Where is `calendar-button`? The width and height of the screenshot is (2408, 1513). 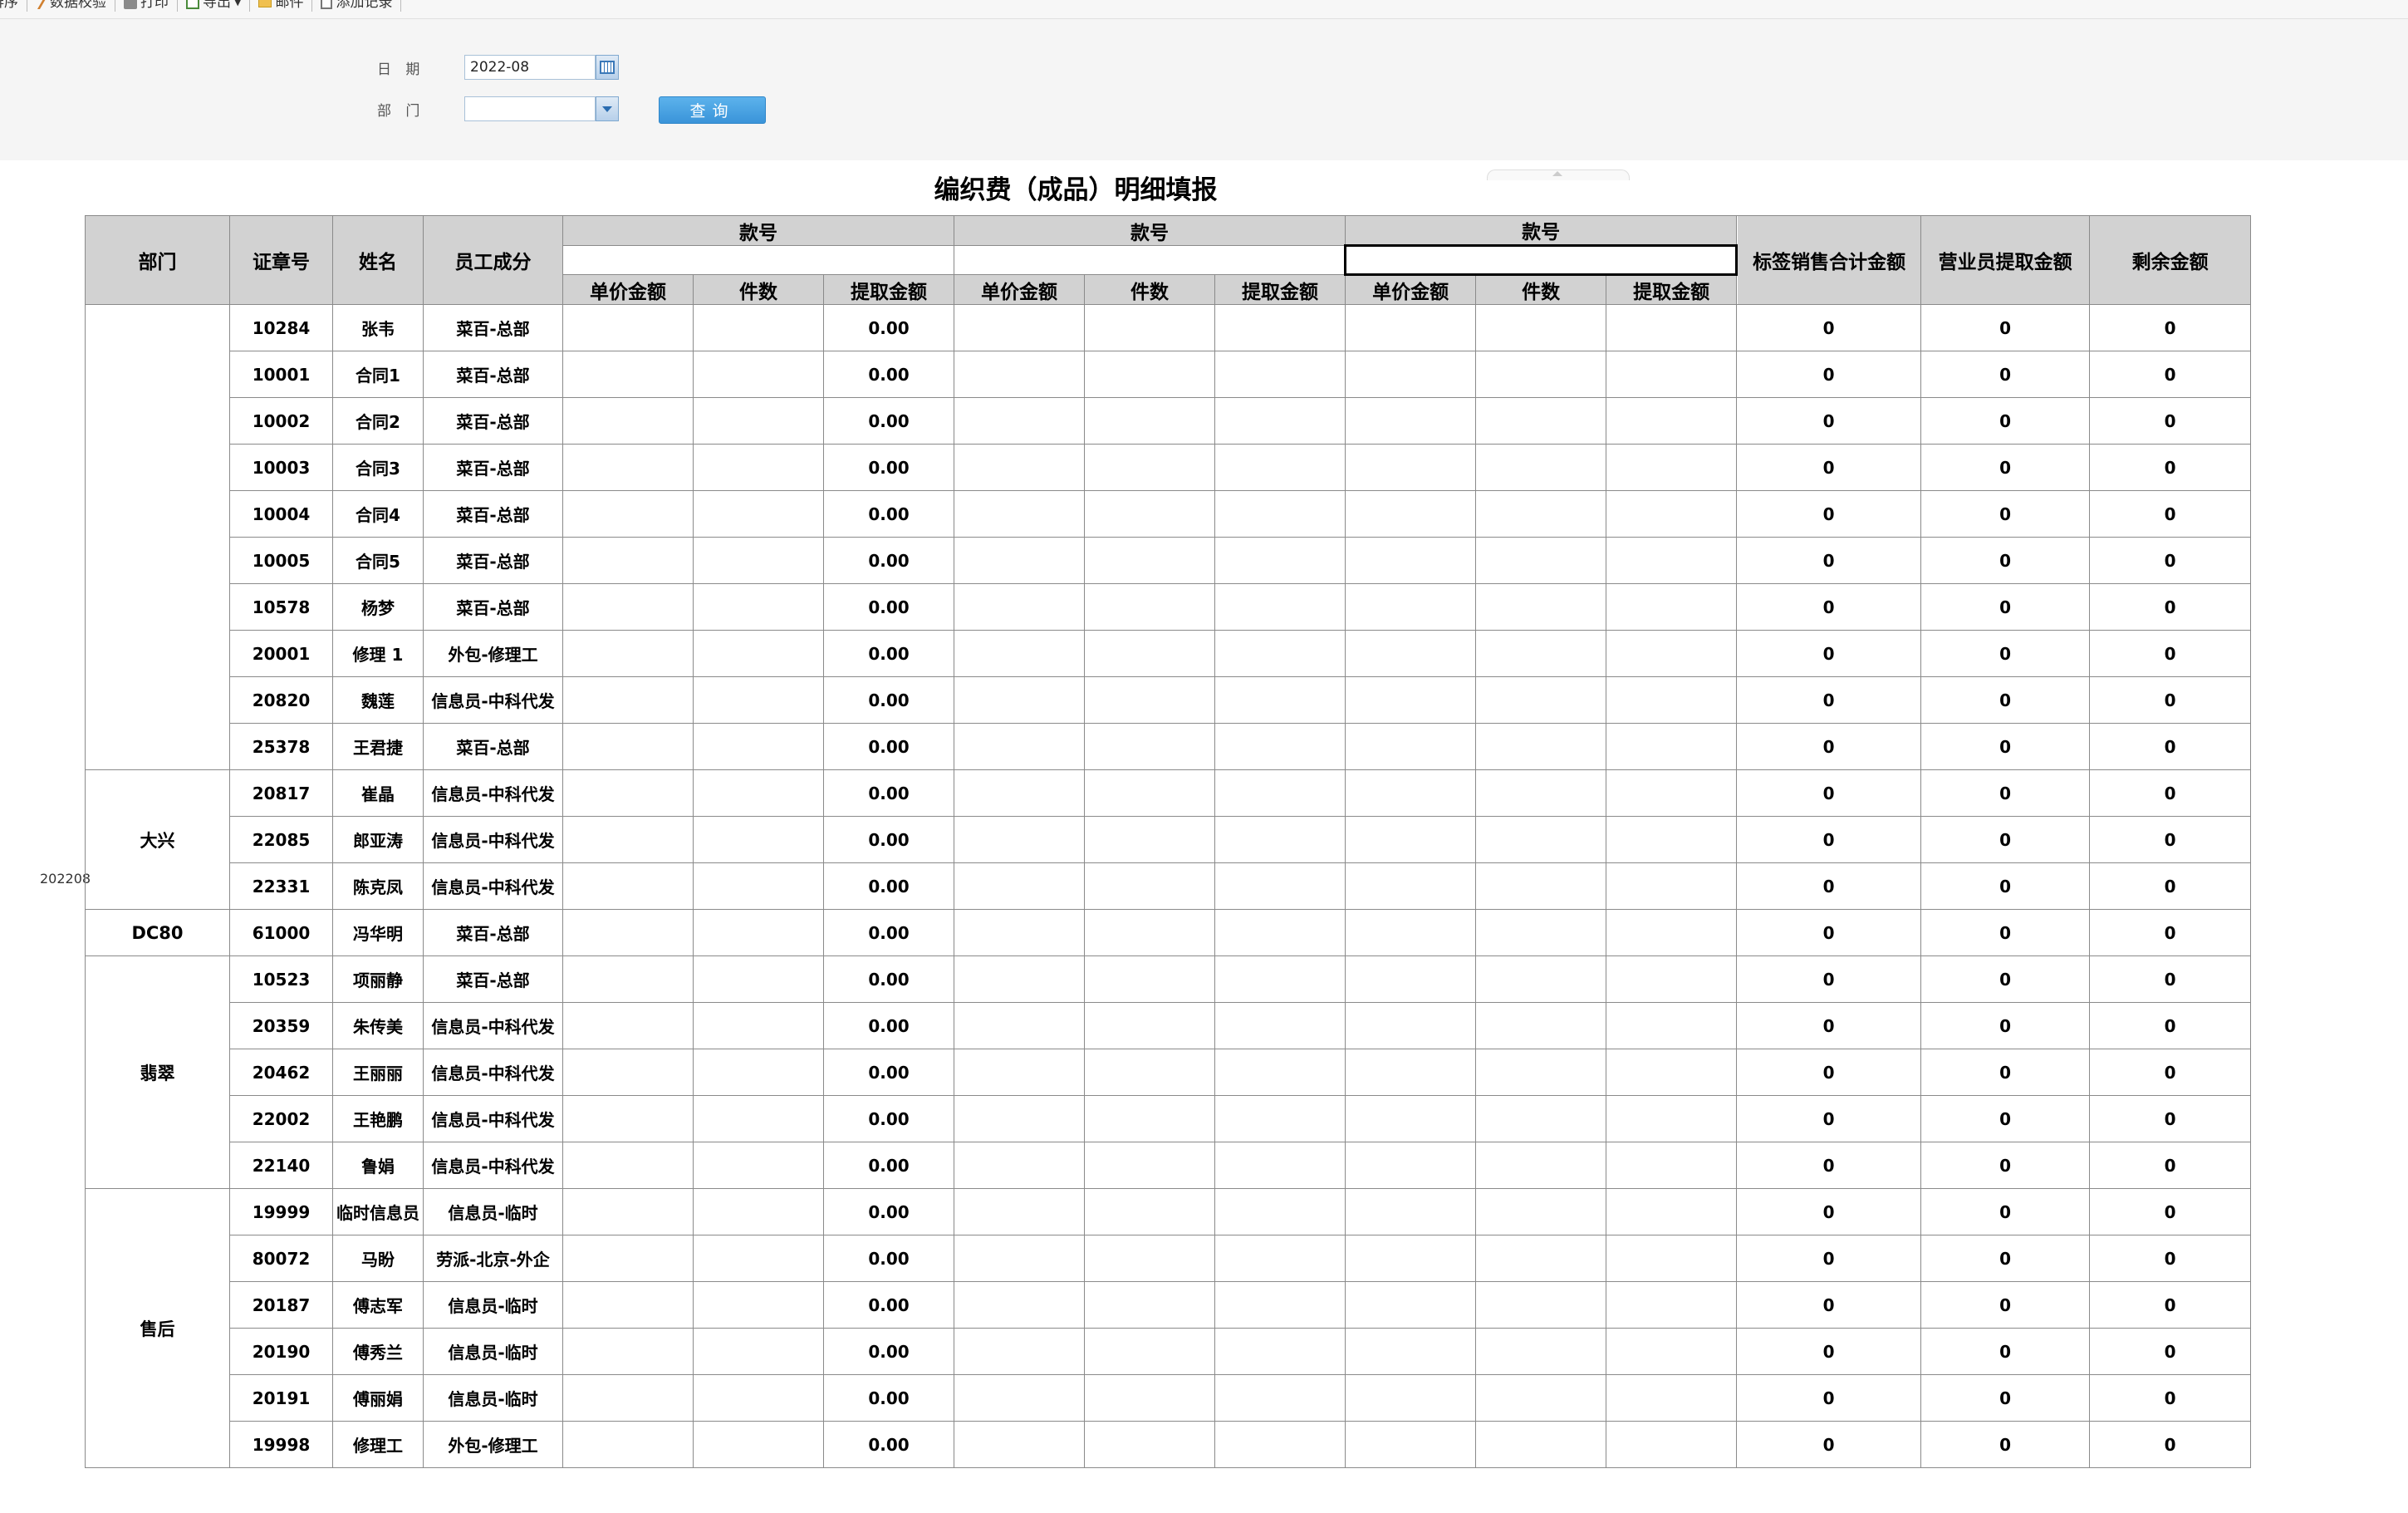 calendar-button is located at coordinates (607, 67).